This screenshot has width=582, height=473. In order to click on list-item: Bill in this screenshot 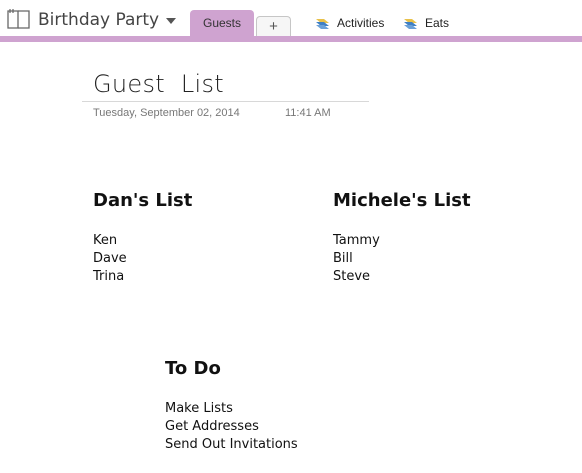, I will do `click(356, 259)`.